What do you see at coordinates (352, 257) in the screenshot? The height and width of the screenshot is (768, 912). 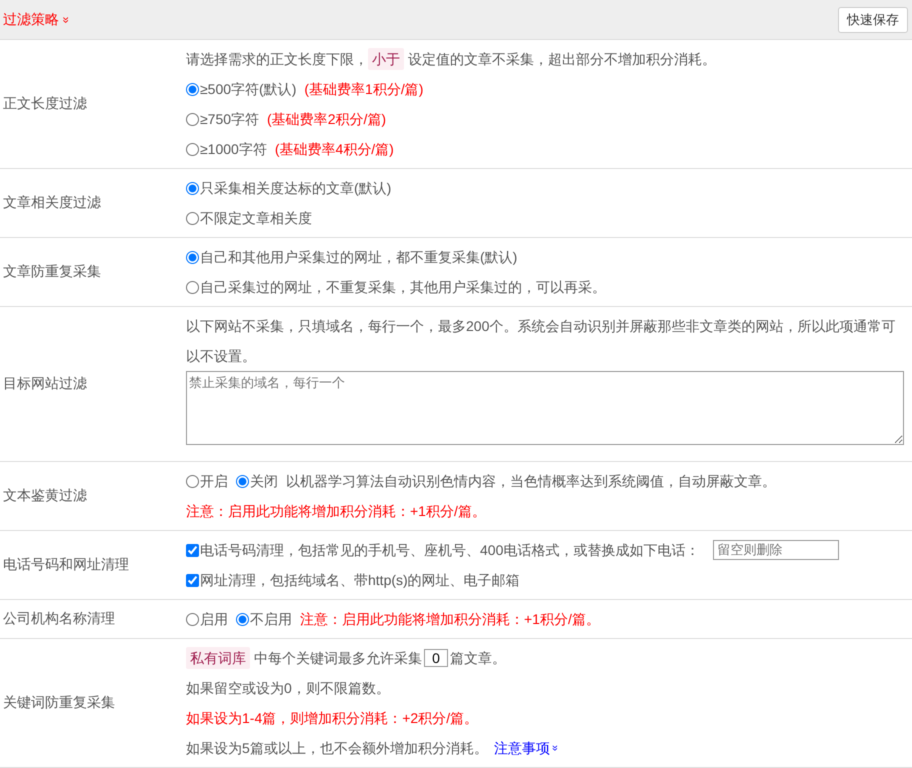 I see `radio-option: 自己和其他用户采集过的网址，都不重复采集(默认)` at bounding box center [352, 257].